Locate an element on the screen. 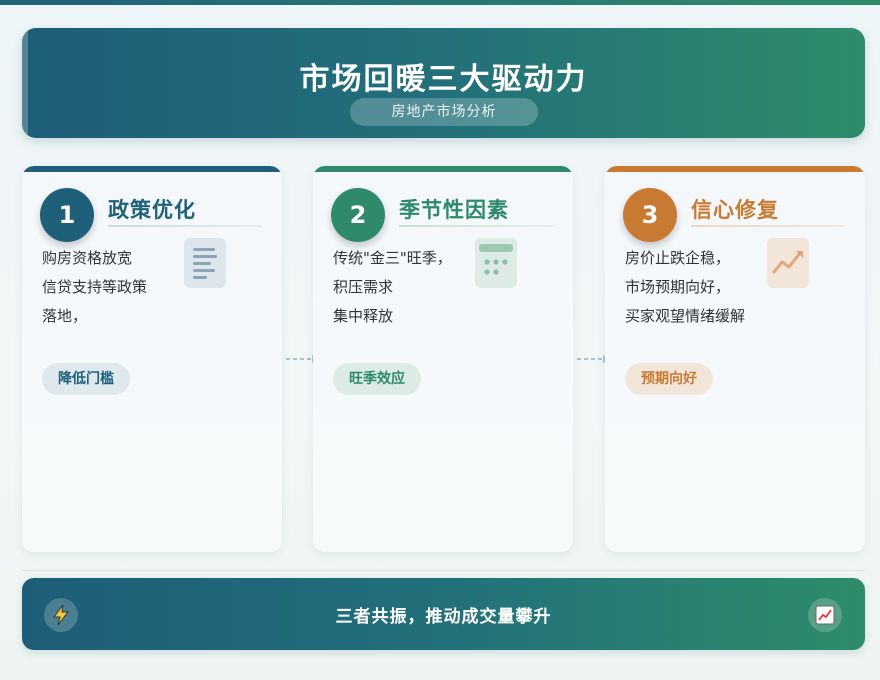 The image size is (880, 680). card-tag: 预期向好 is located at coordinates (669, 379).